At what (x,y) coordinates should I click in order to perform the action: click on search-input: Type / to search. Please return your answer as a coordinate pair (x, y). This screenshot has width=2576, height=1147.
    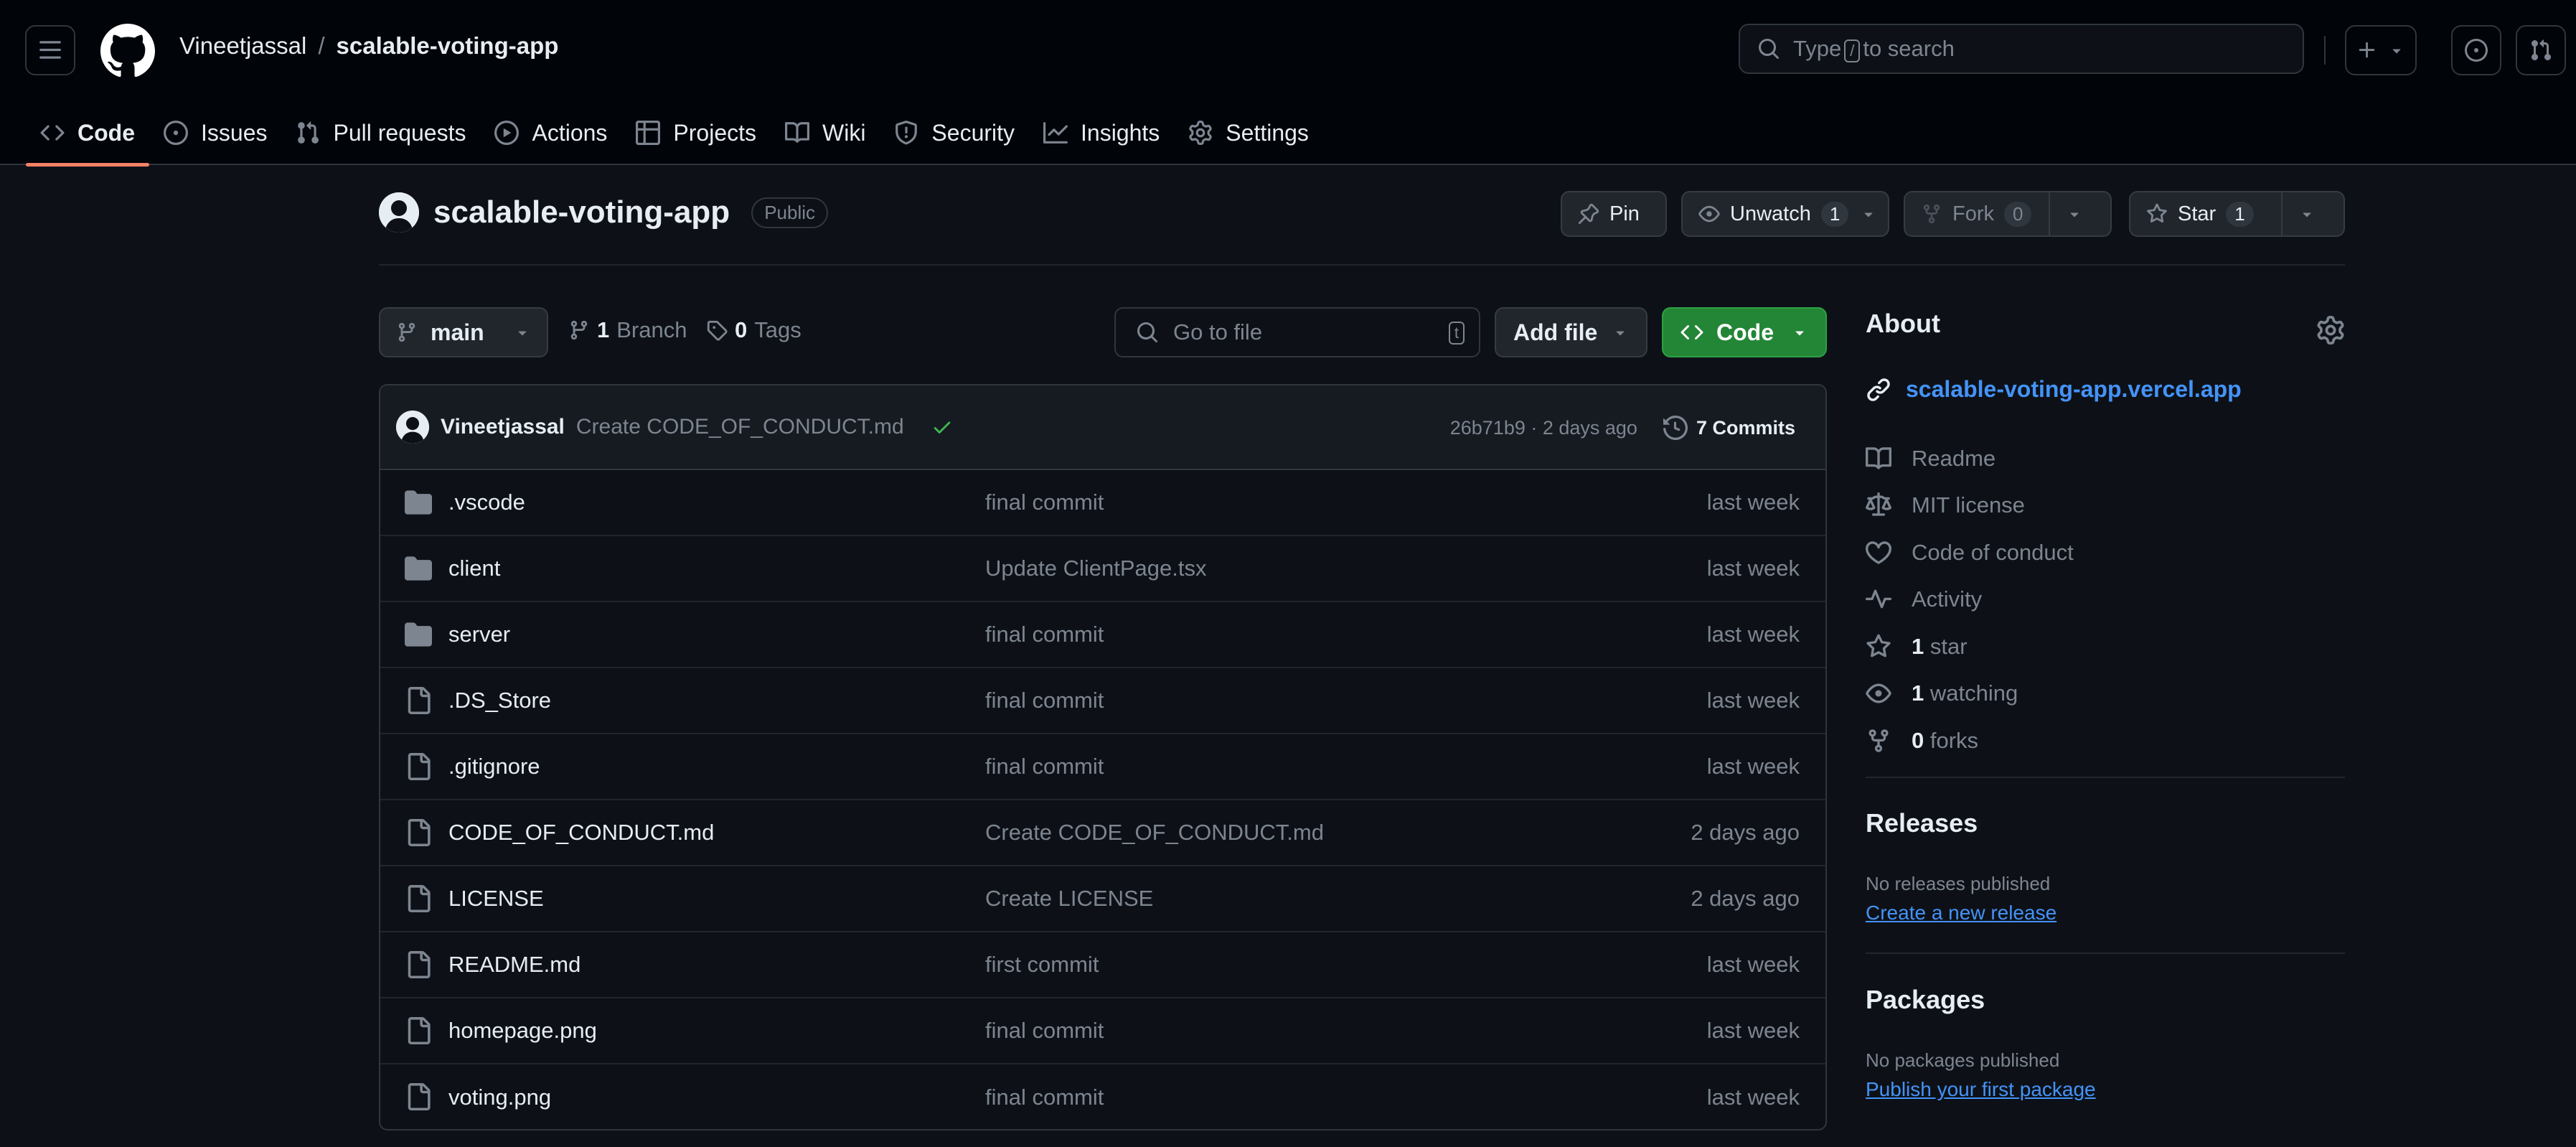
    Looking at the image, I should click on (2021, 49).